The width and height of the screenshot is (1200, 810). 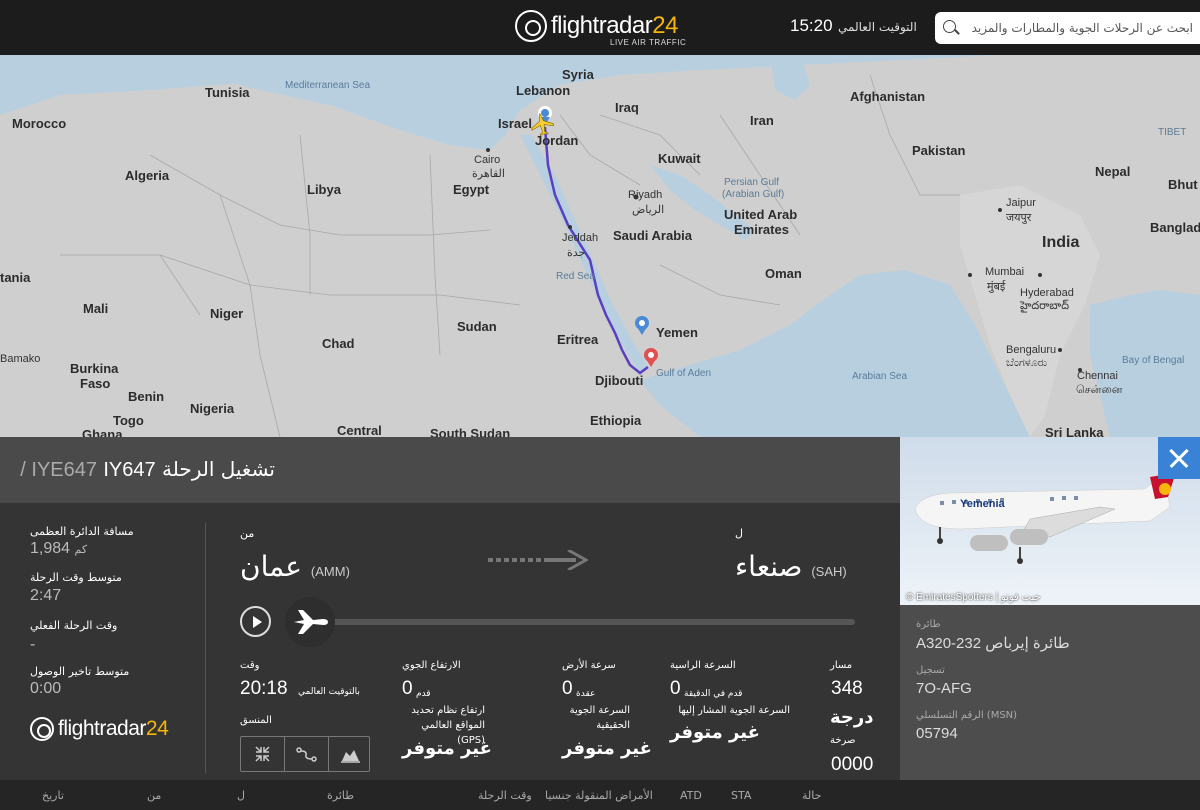 I want to click on map-label-hyderabad: Hyderabad, so click(x=1047, y=293).